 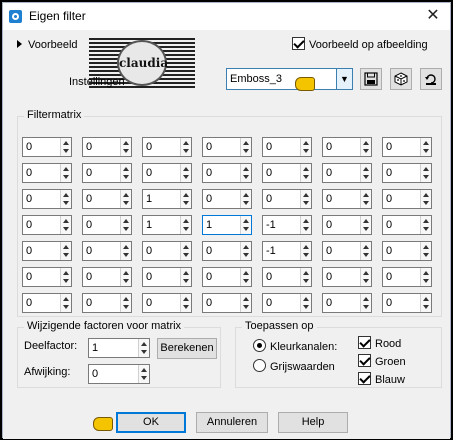 What do you see at coordinates (187, 348) in the screenshot?
I see `calculate-button: Berekenen` at bounding box center [187, 348].